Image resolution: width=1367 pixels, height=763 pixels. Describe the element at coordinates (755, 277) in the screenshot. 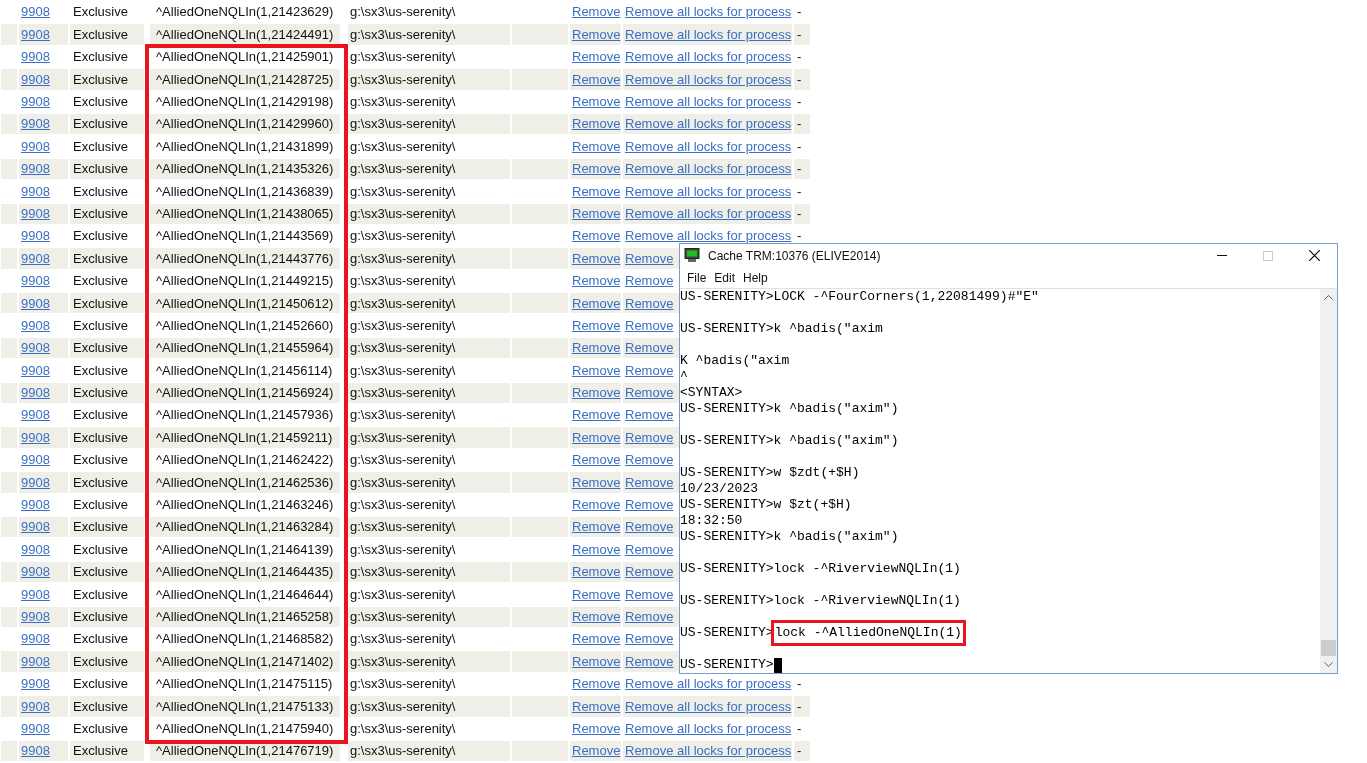

I see `menu-item: Help` at that location.